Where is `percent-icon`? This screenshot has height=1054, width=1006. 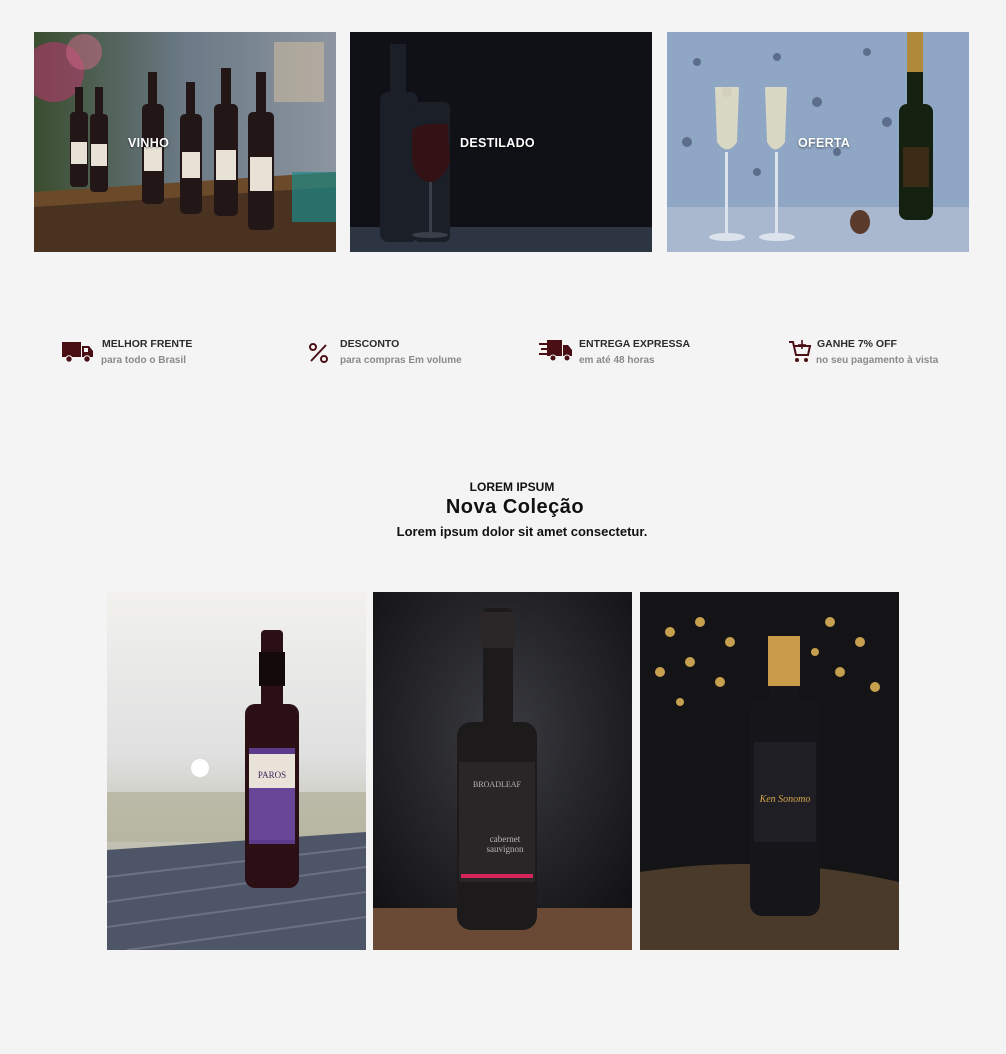 percent-icon is located at coordinates (319, 355).